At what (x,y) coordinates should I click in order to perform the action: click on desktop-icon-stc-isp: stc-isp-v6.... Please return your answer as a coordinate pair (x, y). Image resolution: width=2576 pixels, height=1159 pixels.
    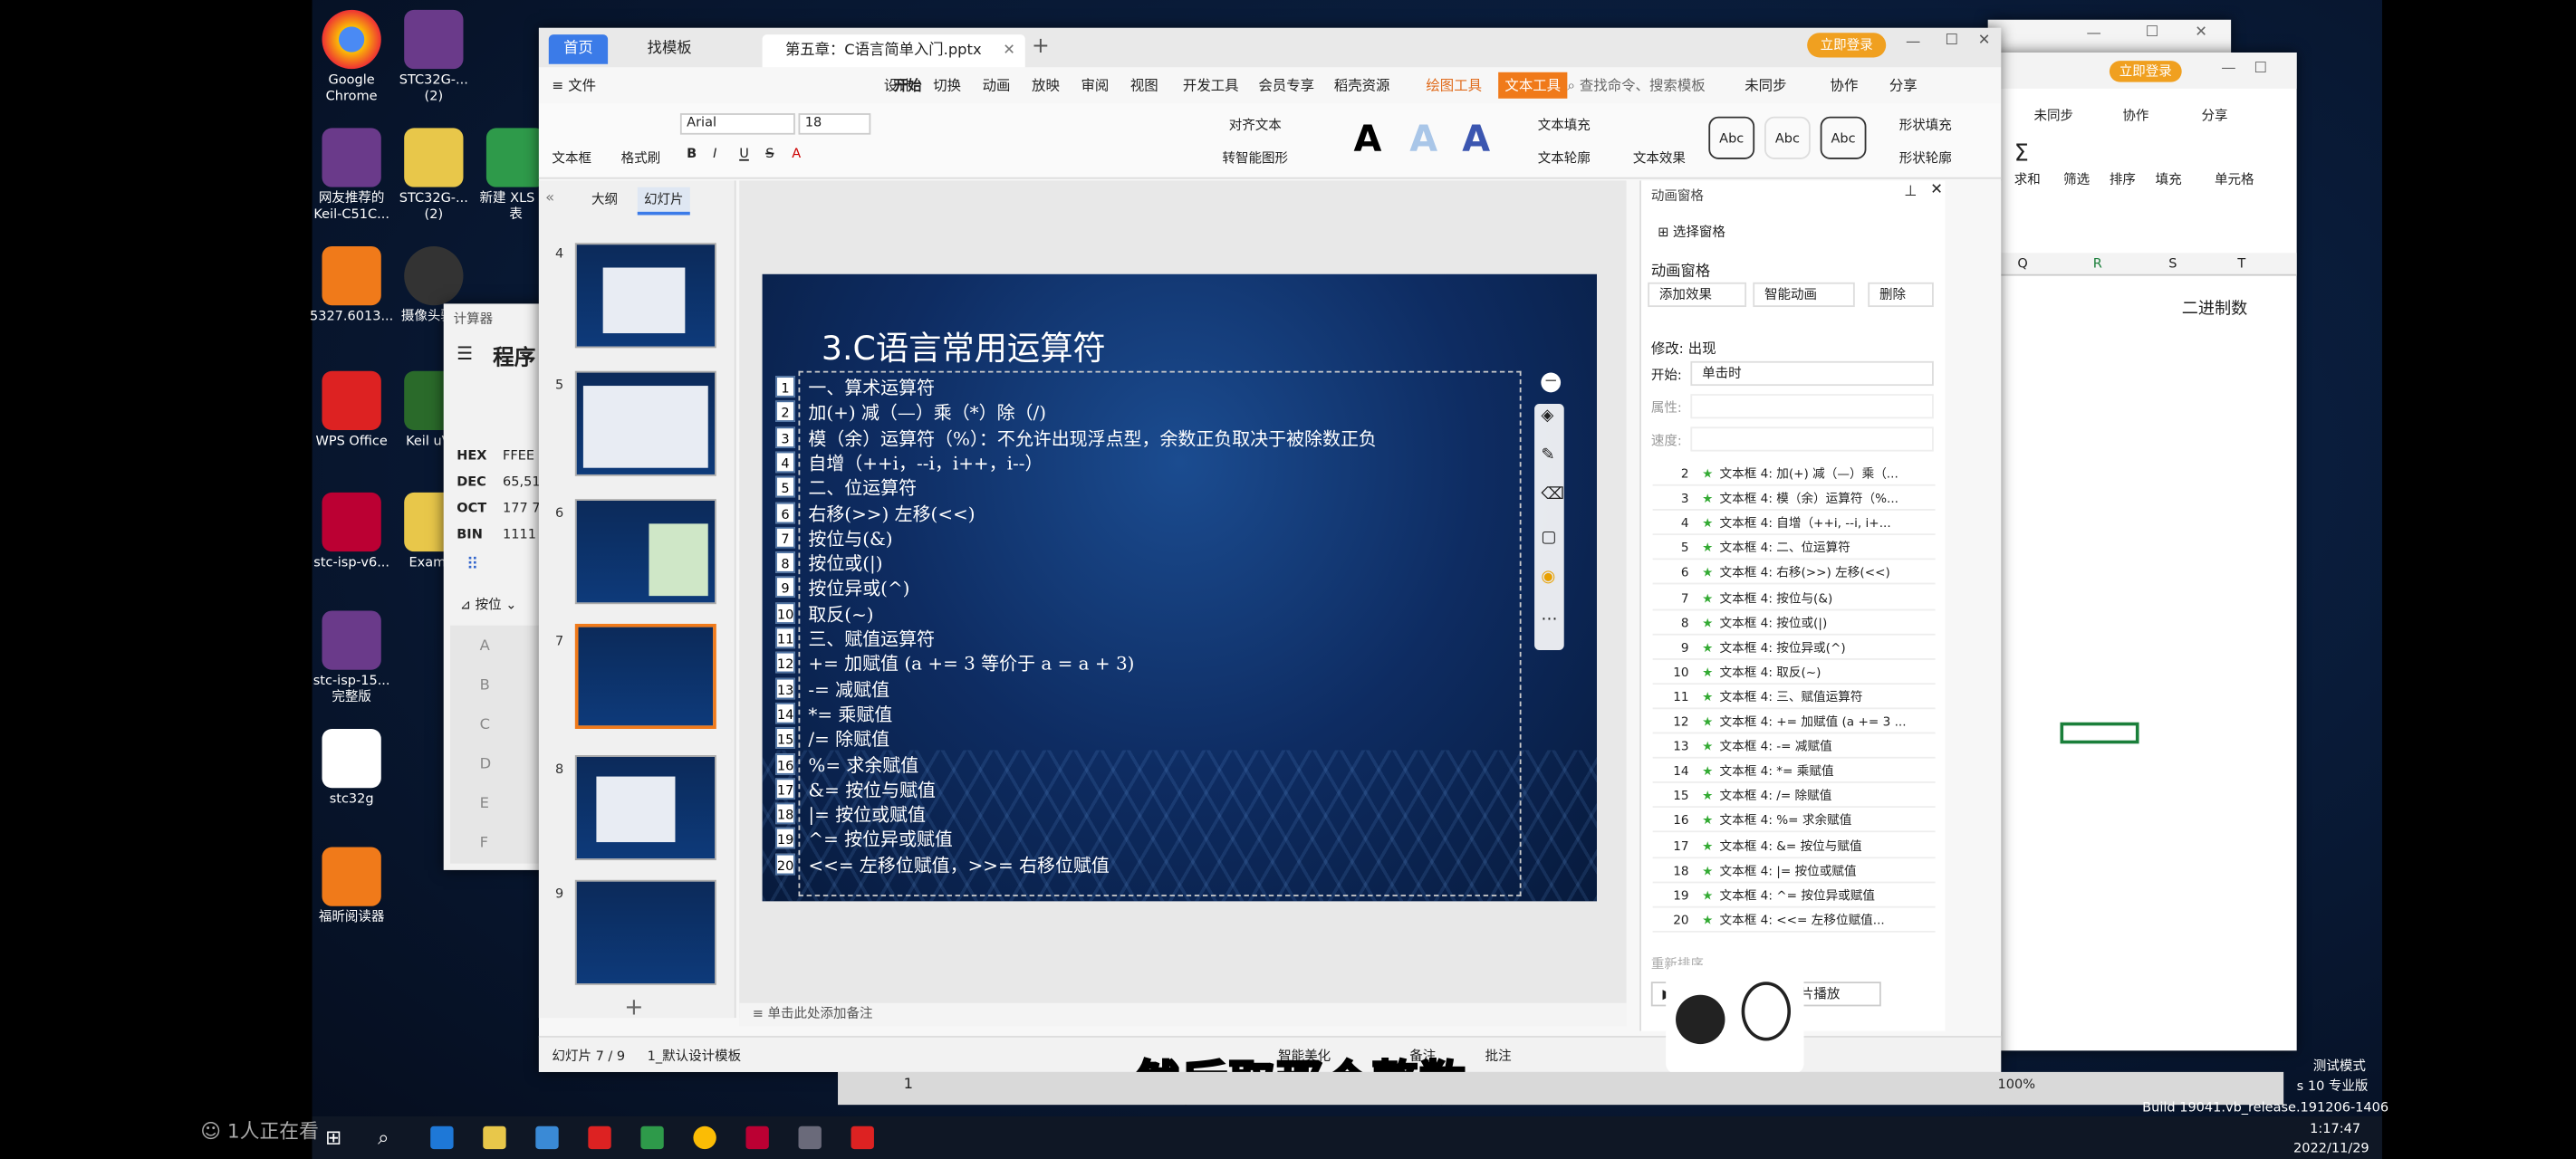
    Looking at the image, I should click on (351, 531).